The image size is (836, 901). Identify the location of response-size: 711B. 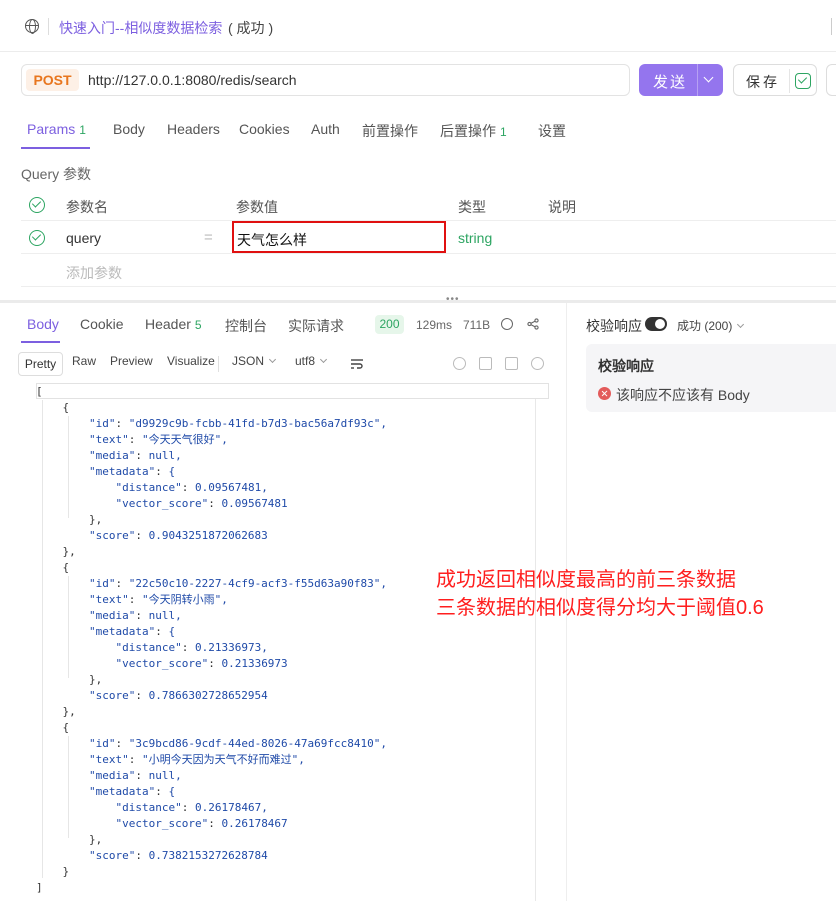
(477, 325).